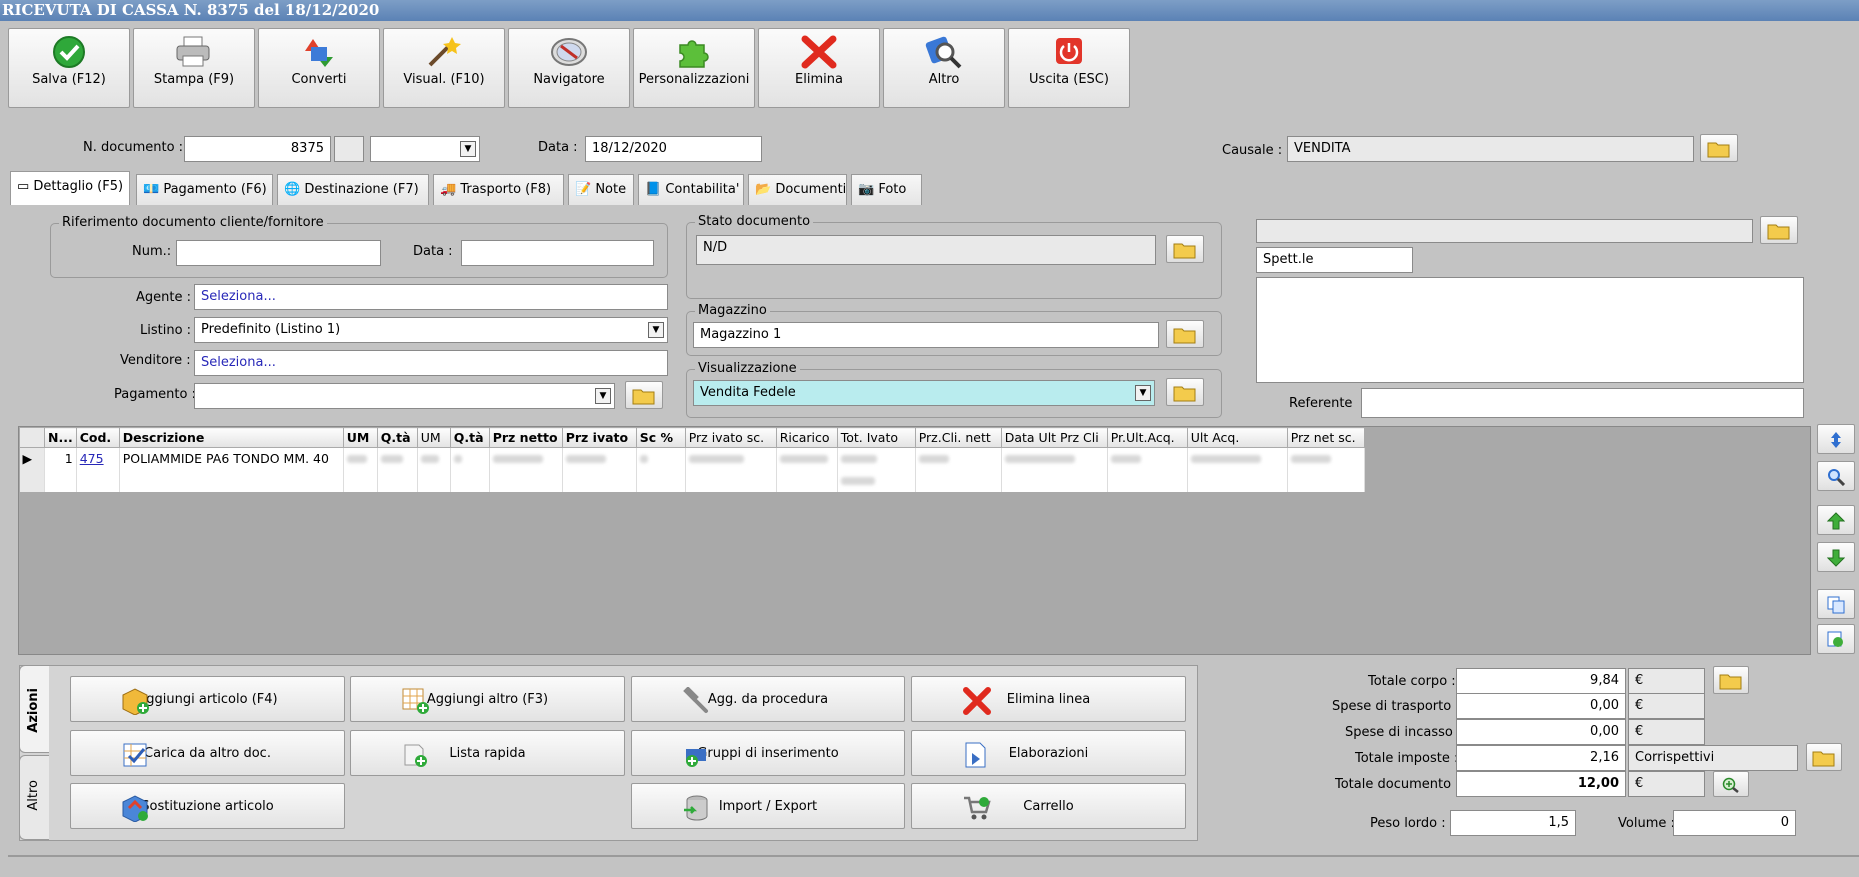  What do you see at coordinates (958, 437) in the screenshot?
I see `col-header: Prz.Cli. nett` at bounding box center [958, 437].